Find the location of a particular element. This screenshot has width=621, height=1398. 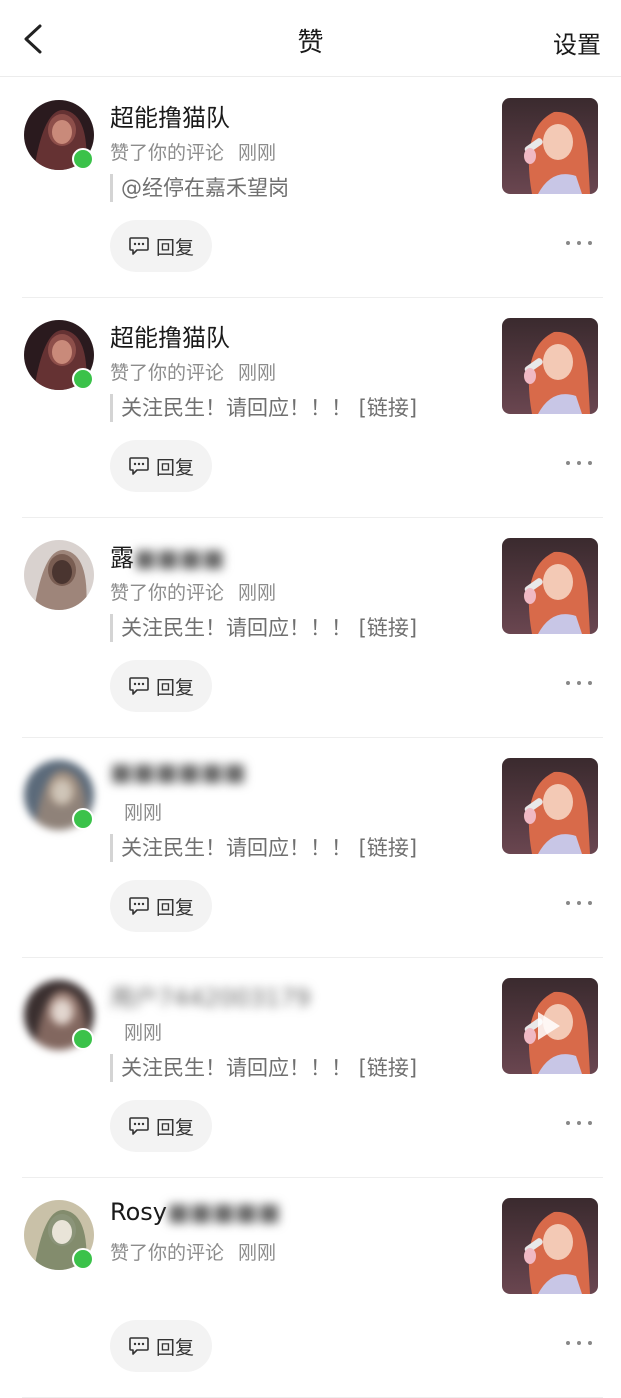

settings-button: 设置 is located at coordinates (577, 42).